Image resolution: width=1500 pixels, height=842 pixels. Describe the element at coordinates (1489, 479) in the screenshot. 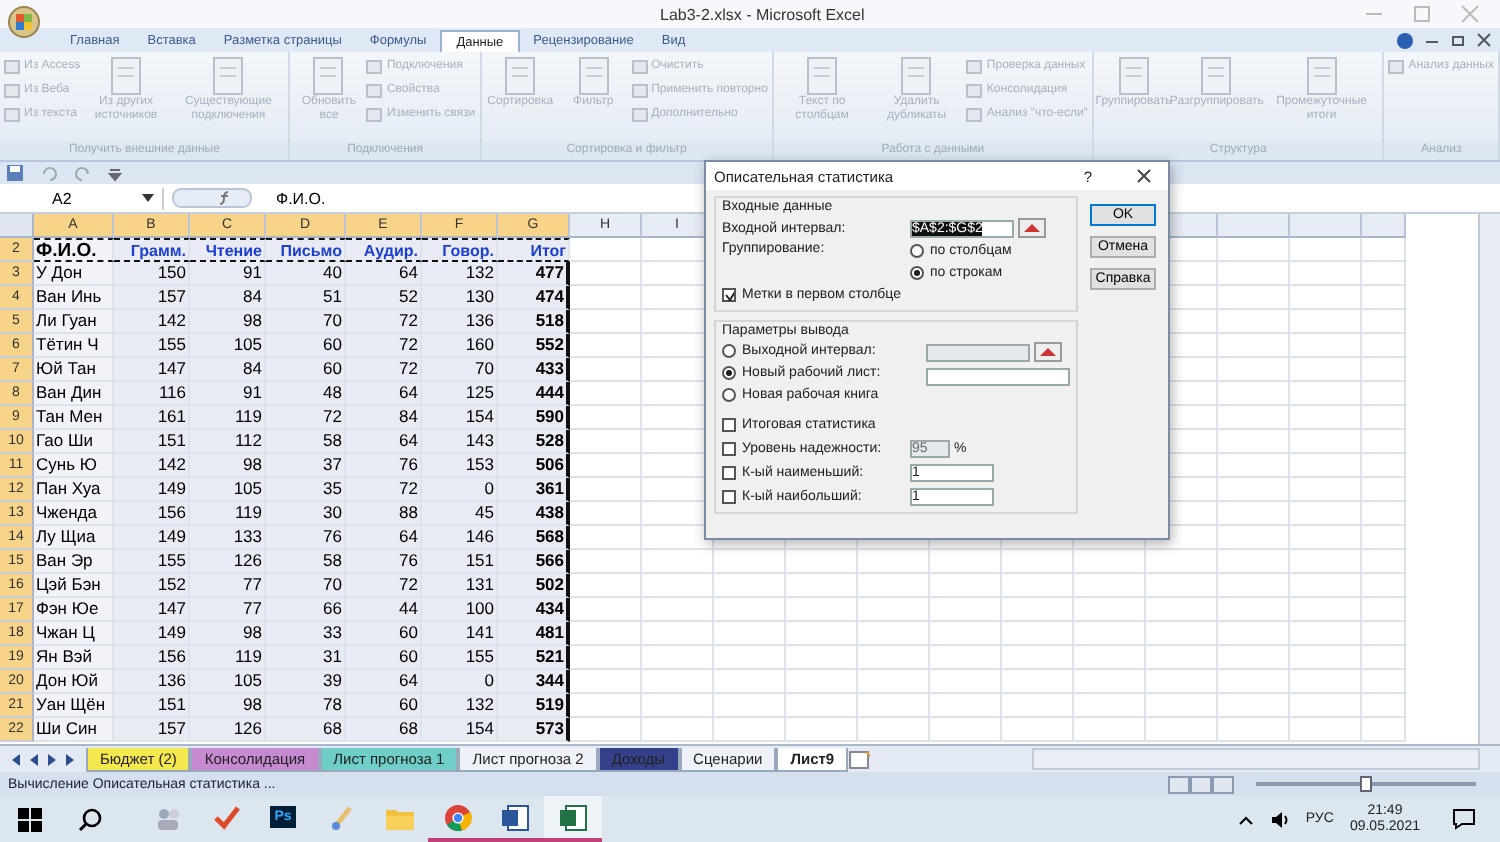

I see `vertical-scrollbar` at that location.